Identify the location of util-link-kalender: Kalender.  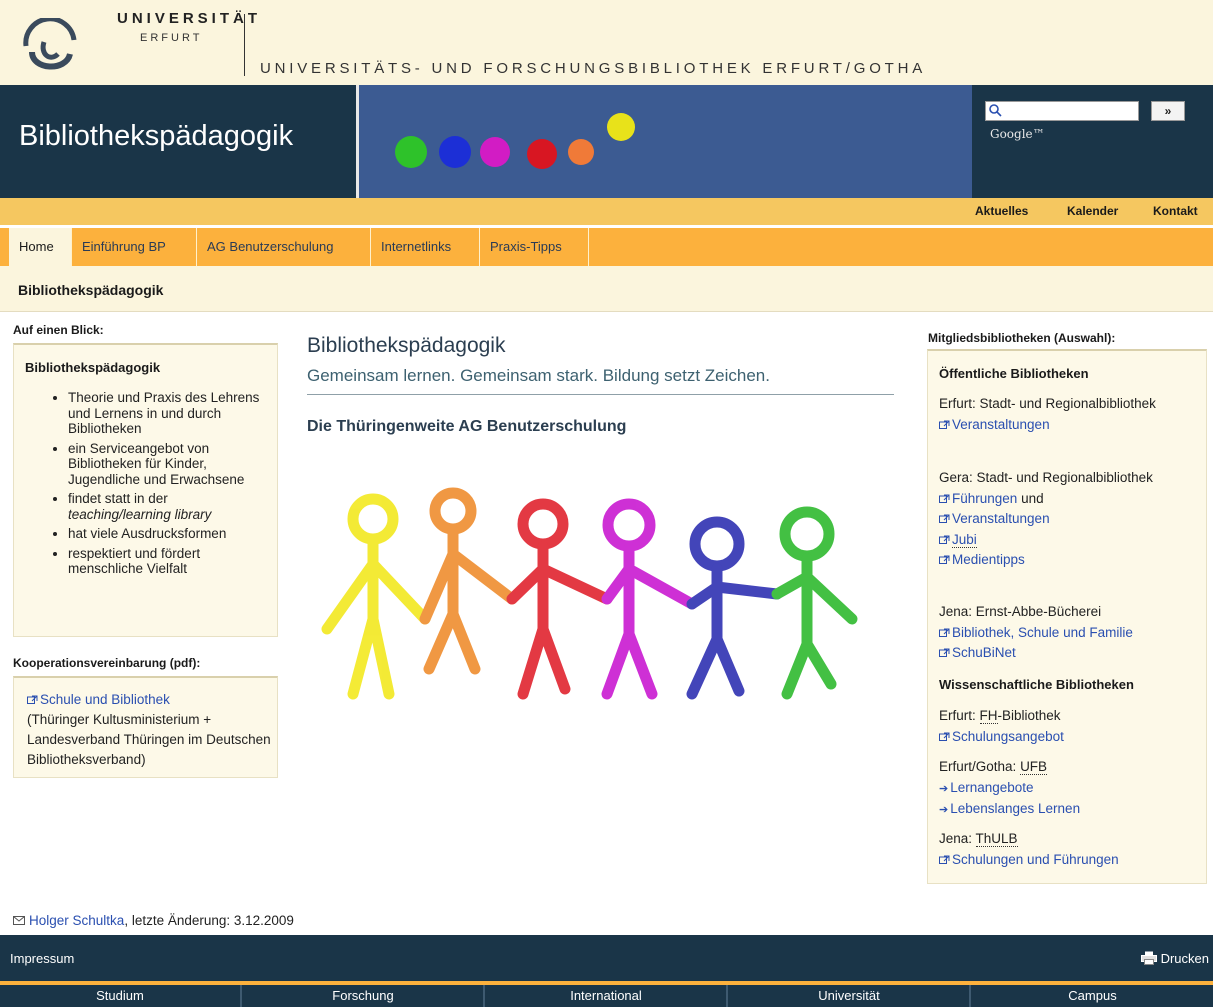
(1092, 211).